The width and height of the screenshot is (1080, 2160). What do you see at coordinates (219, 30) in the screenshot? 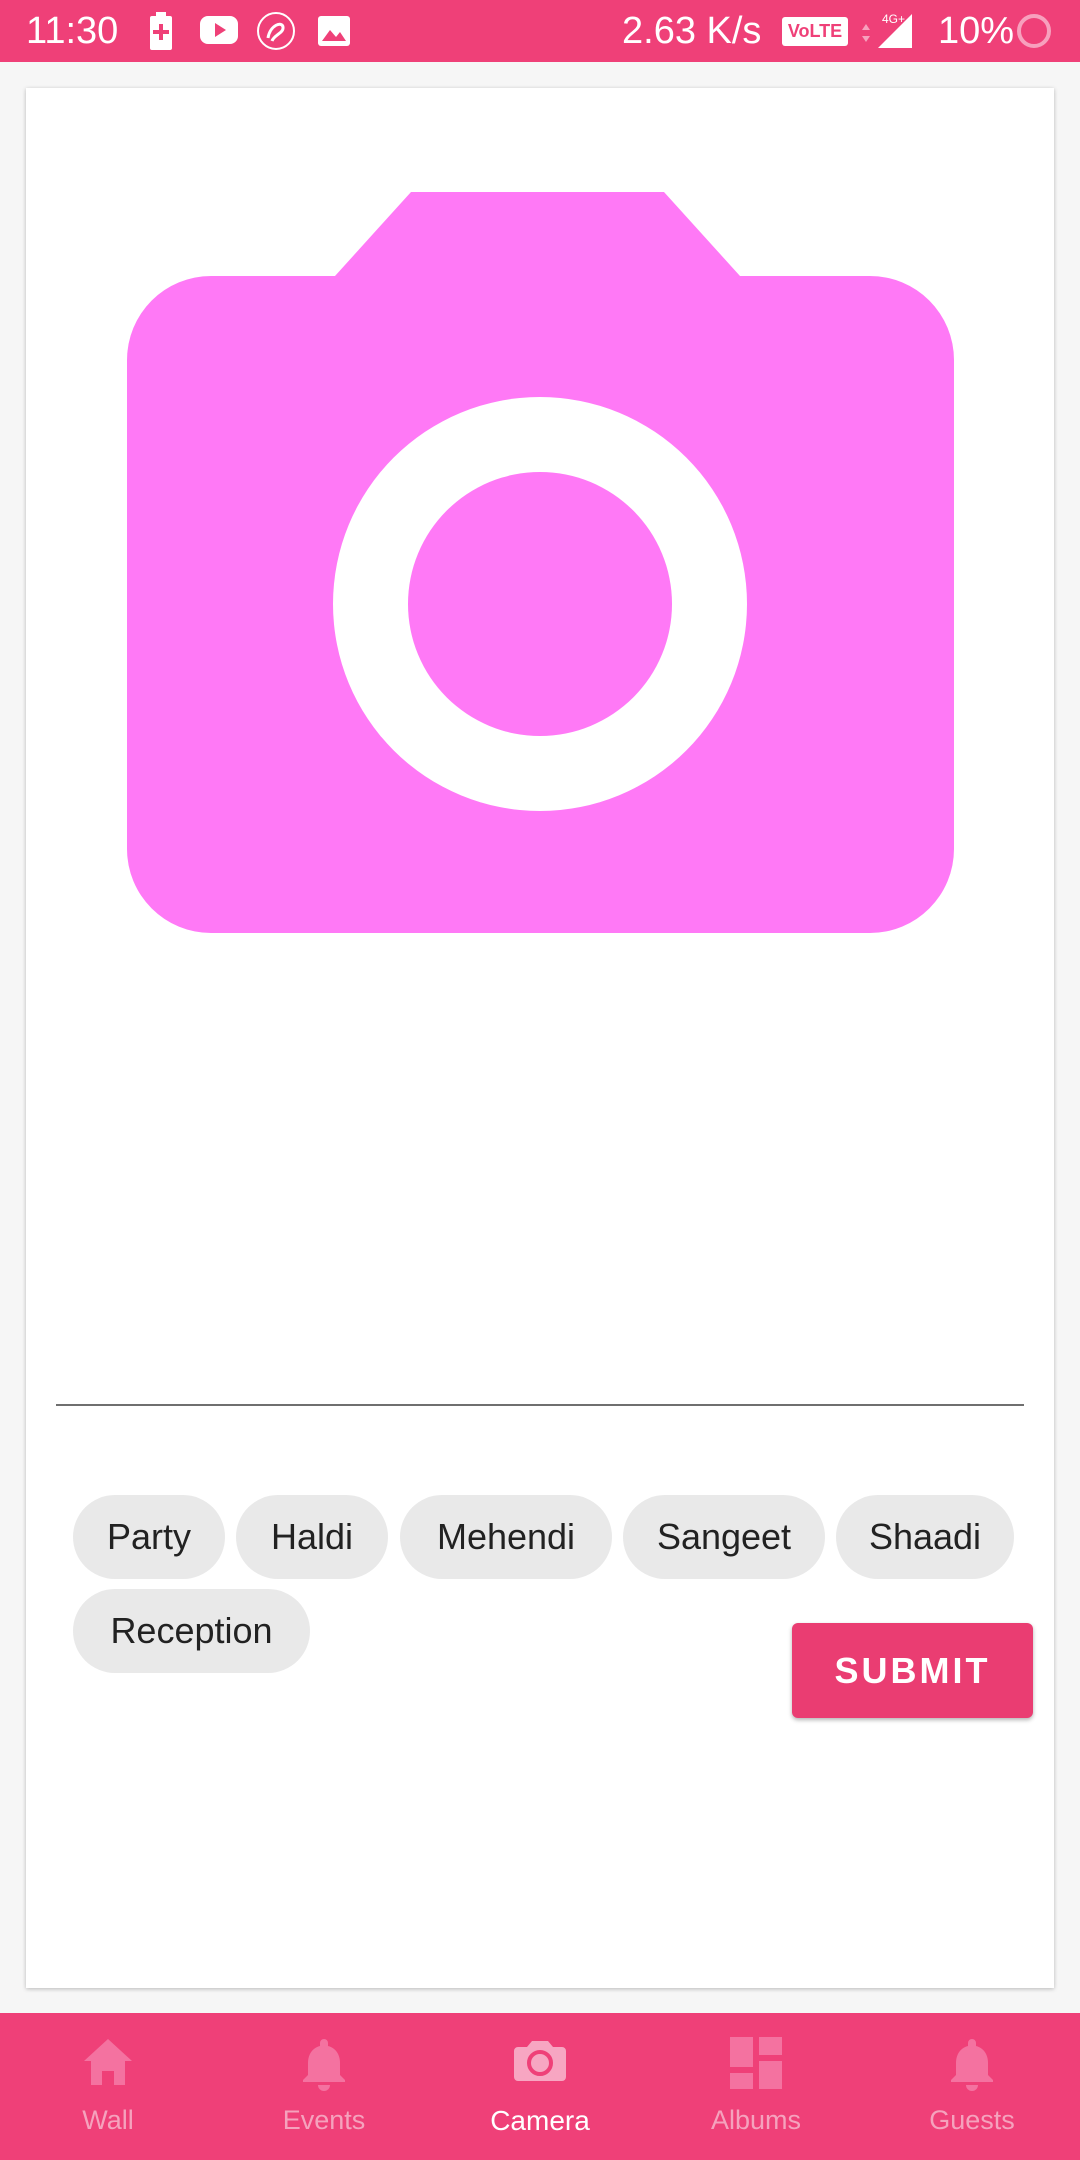
I see `youtube-icon` at bounding box center [219, 30].